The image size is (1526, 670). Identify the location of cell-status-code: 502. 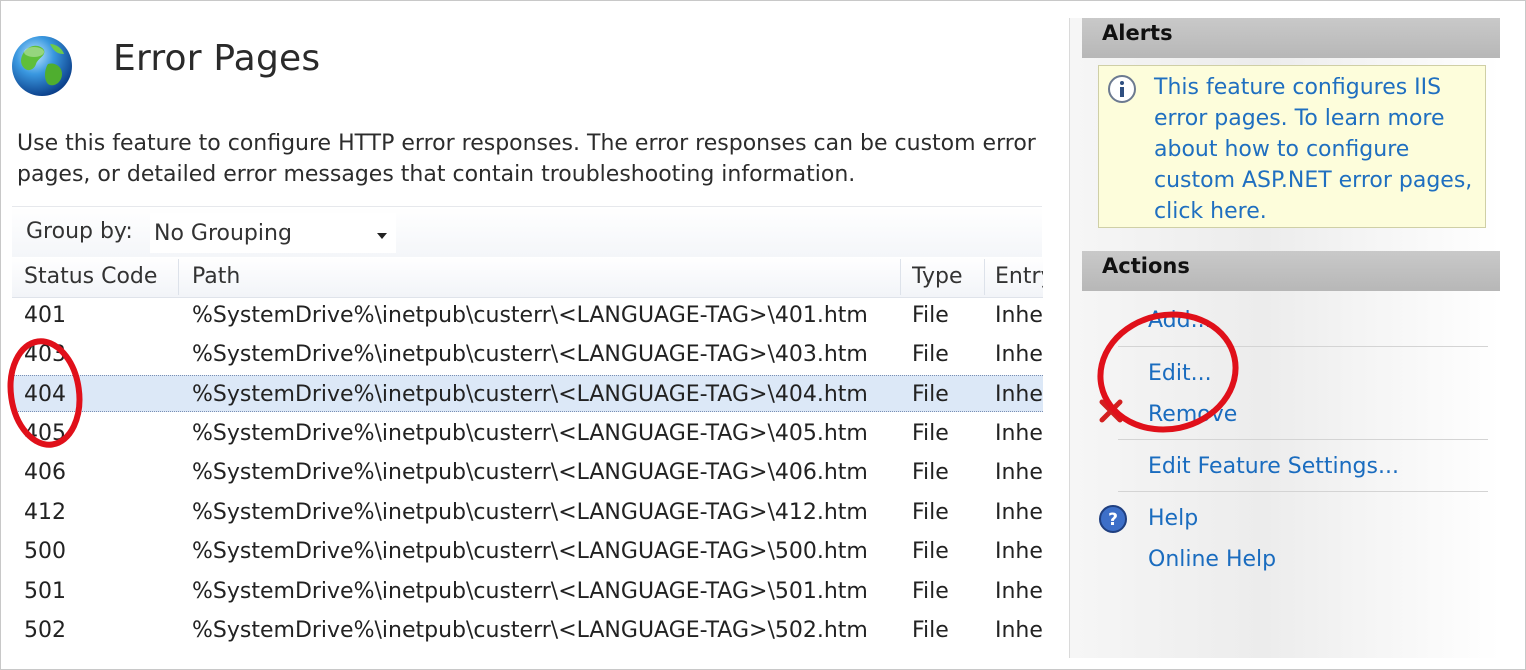
(45, 630).